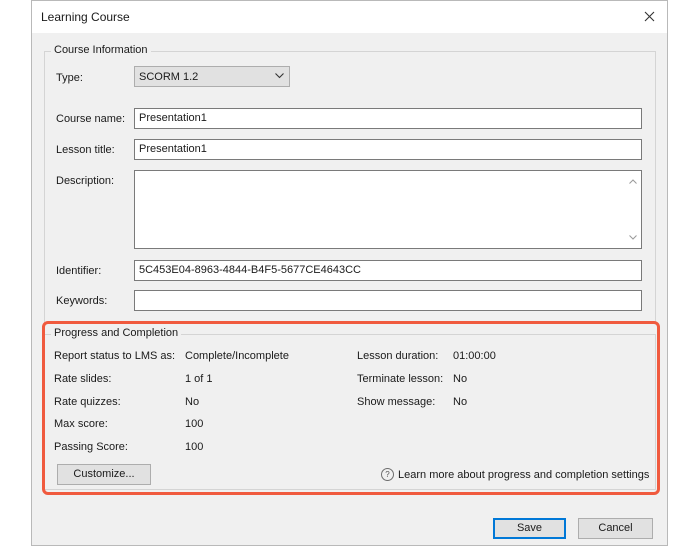 The image size is (700, 548). What do you see at coordinates (633, 181) in the screenshot?
I see `scroll-up-icon` at bounding box center [633, 181].